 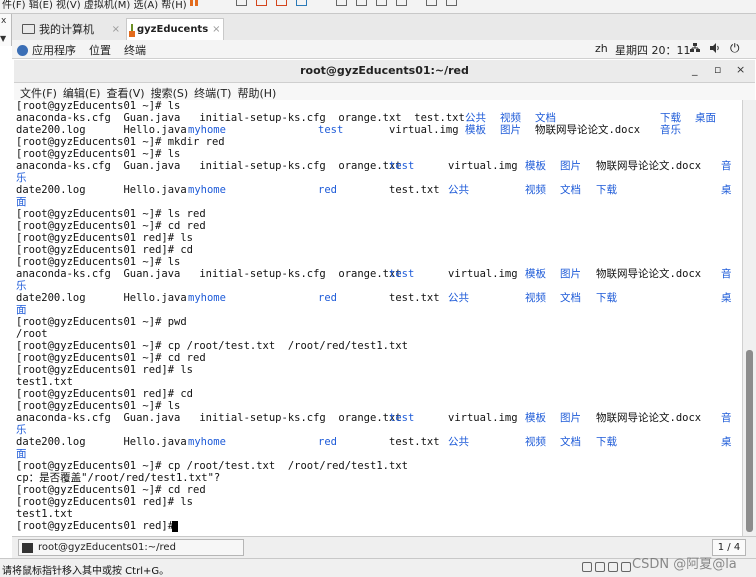 What do you see at coordinates (684, 564) in the screenshot?
I see `watermark: CSDN @阿夏@la` at bounding box center [684, 564].